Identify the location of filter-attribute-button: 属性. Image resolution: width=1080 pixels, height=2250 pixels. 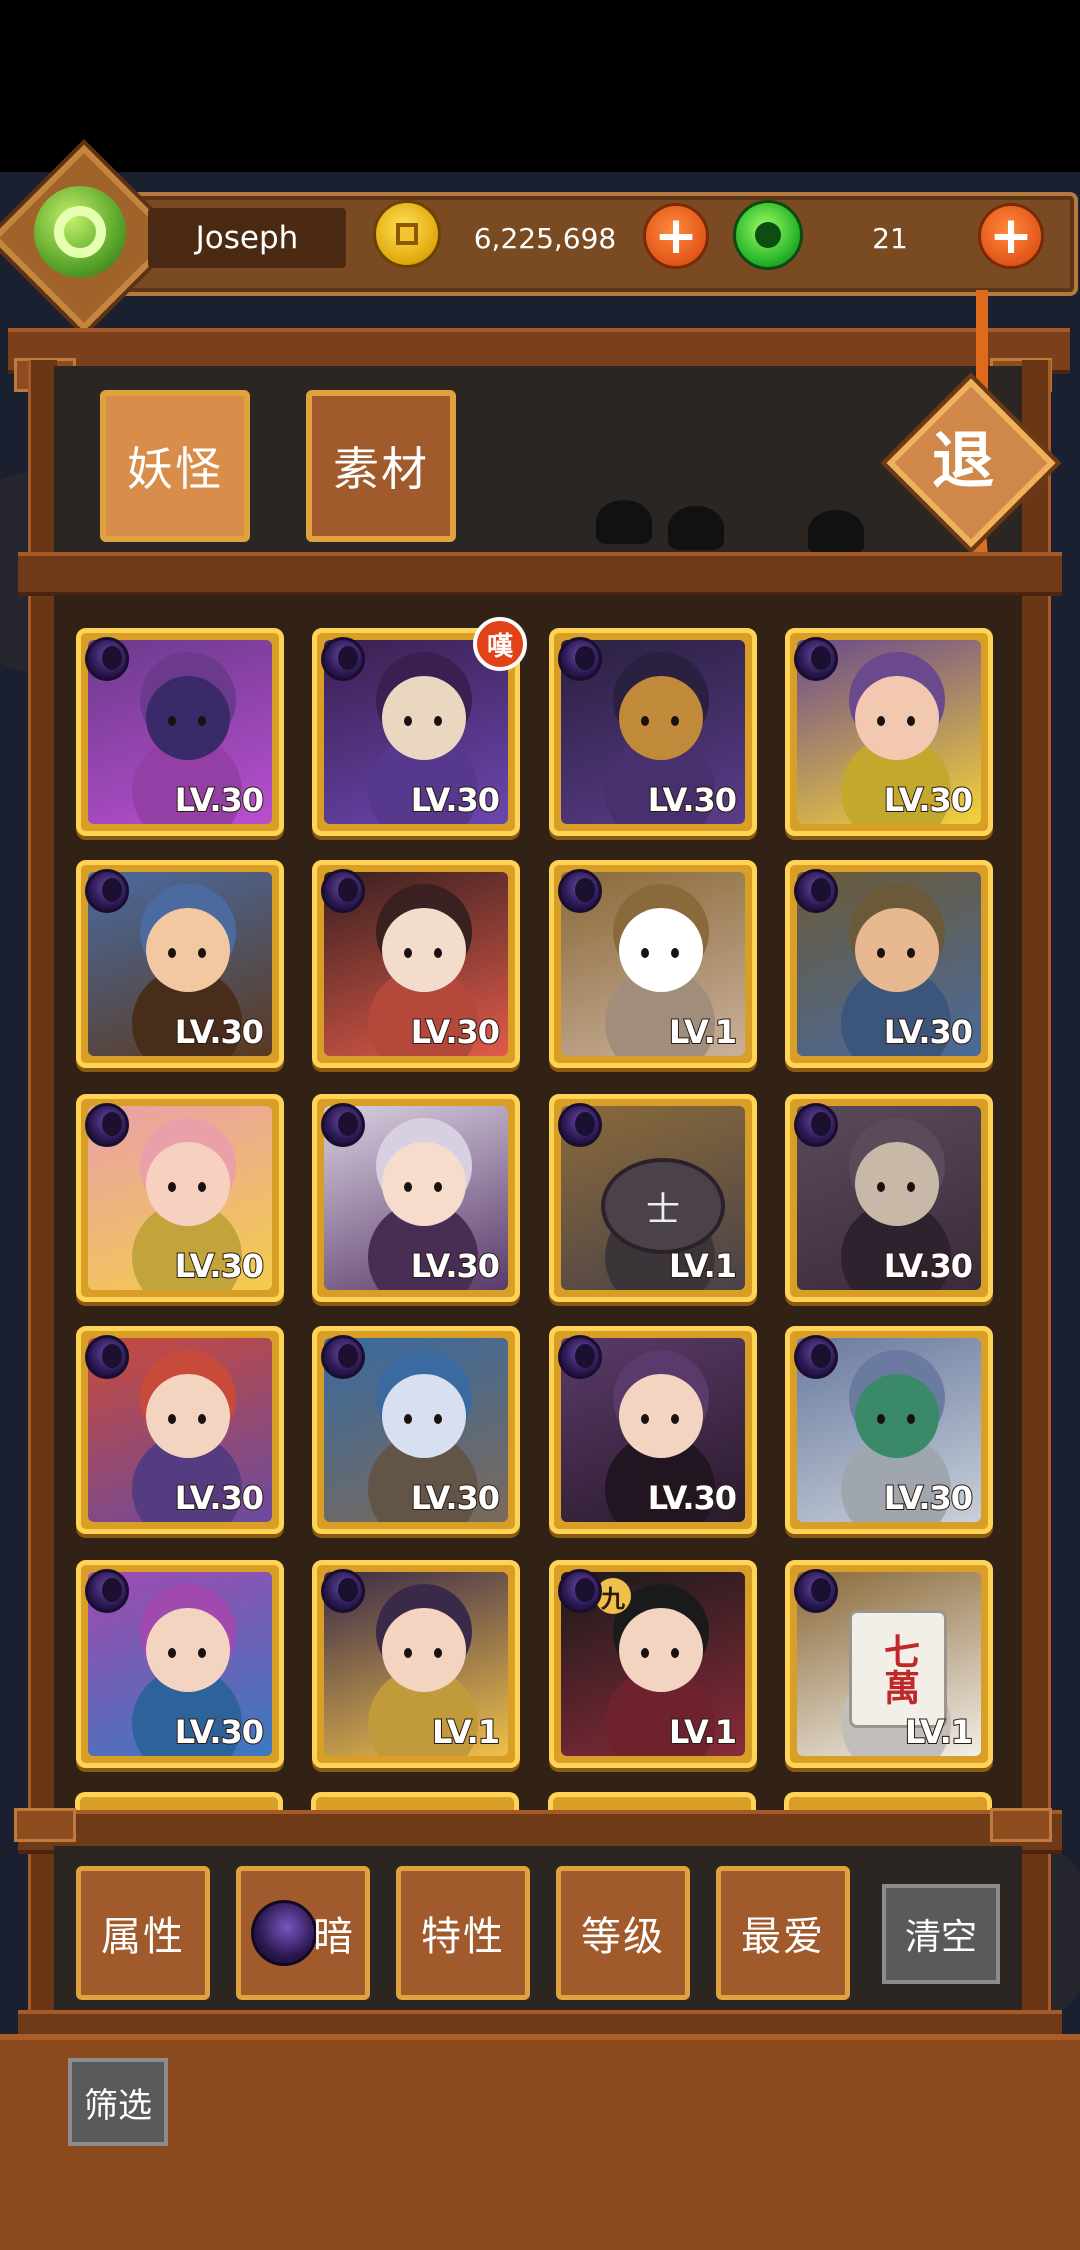
(143, 1933).